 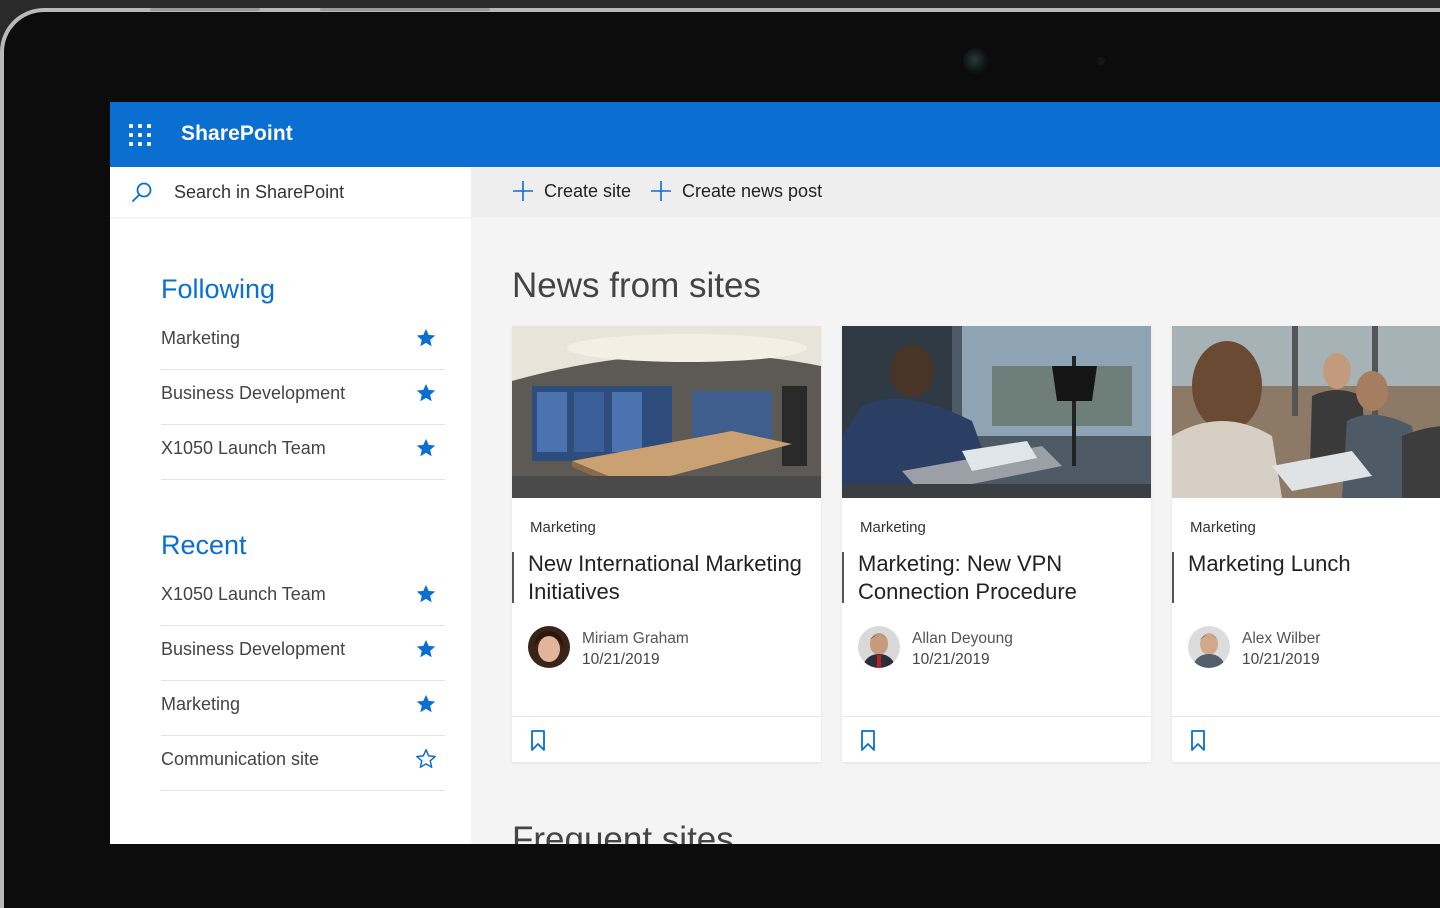 I want to click on following-item-business-development: Business Development, so click(x=303, y=397).